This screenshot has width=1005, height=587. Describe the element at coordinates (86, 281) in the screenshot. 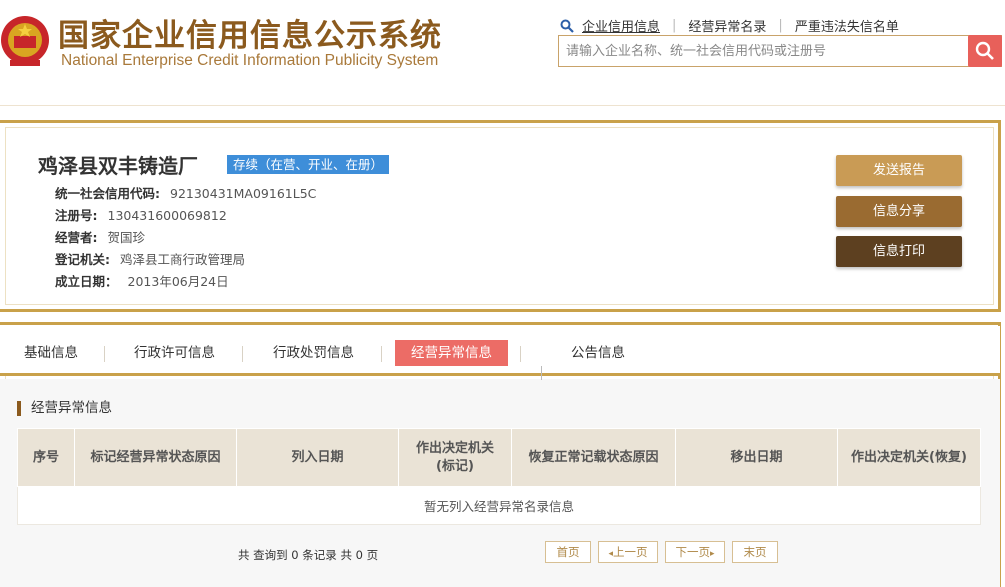

I see `info-label: 成立日期：` at that location.